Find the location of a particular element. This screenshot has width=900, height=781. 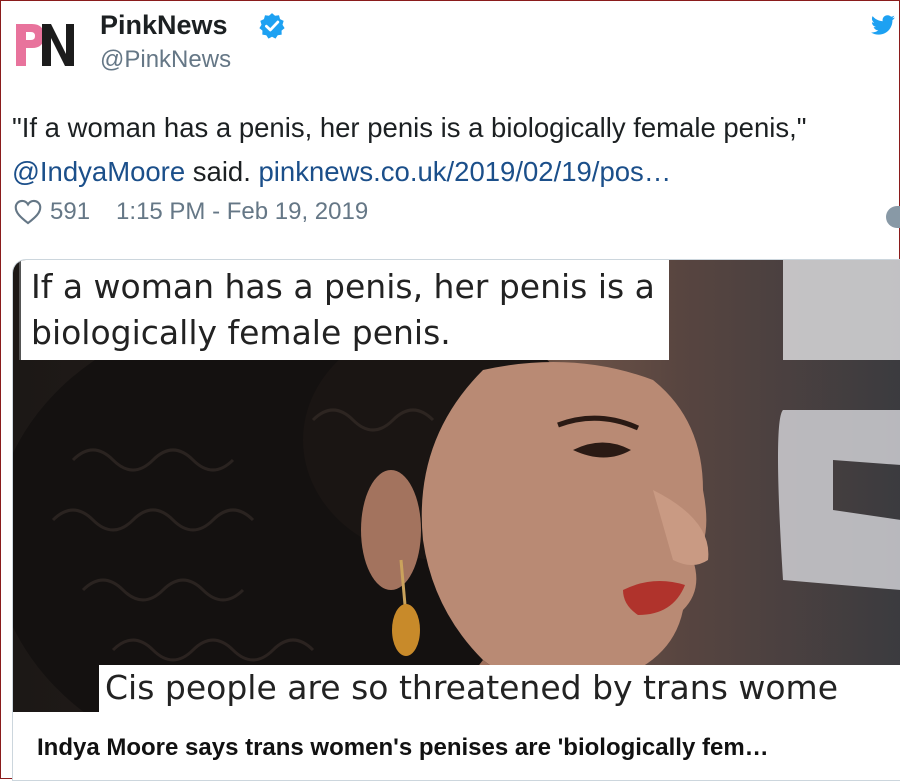

pinknews-logo-icon is located at coordinates (45, 45).